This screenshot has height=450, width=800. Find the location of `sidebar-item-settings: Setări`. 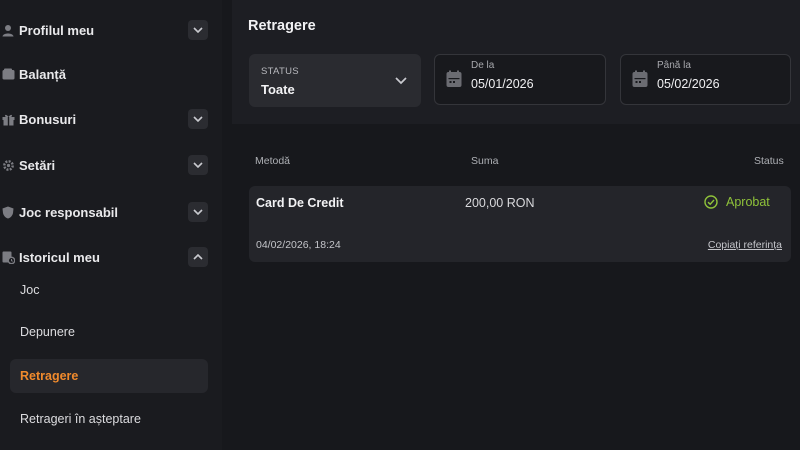

sidebar-item-settings: Setări is located at coordinates (111, 165).